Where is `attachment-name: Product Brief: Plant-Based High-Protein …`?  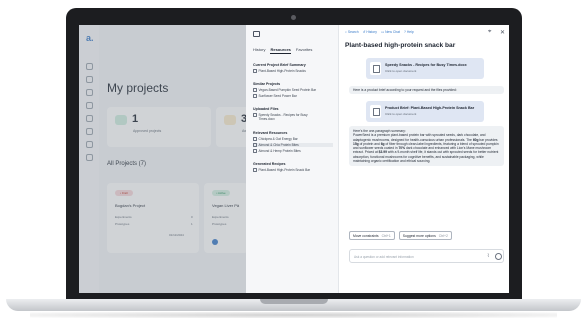 attachment-name: Product Brief: Plant-Based High-Protein … is located at coordinates (430, 108).